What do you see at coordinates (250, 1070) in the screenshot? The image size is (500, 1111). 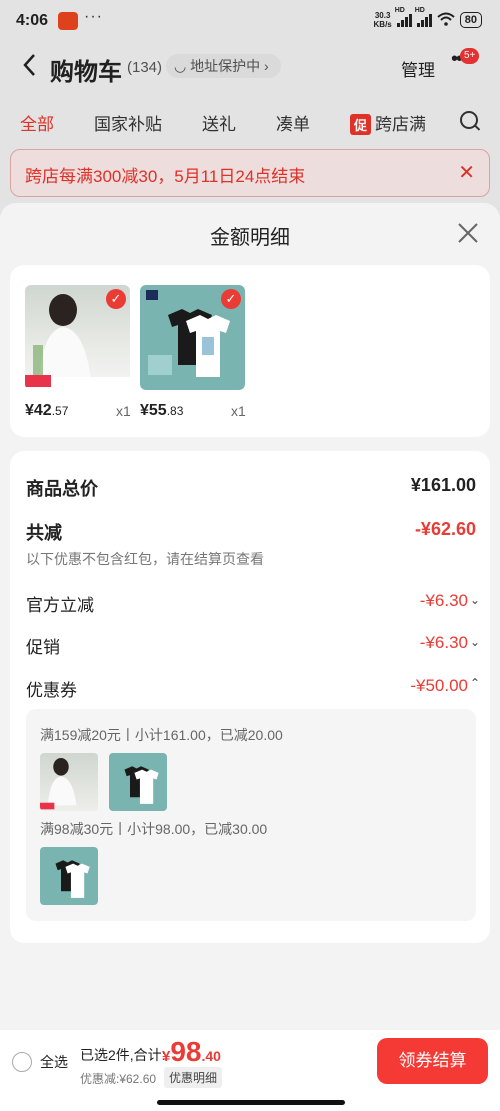 I see `checkout-bar: 全选 已选2件,合计: ¥98.40 优惠减:¥62.60 优惠明细 领券结算` at bounding box center [250, 1070].